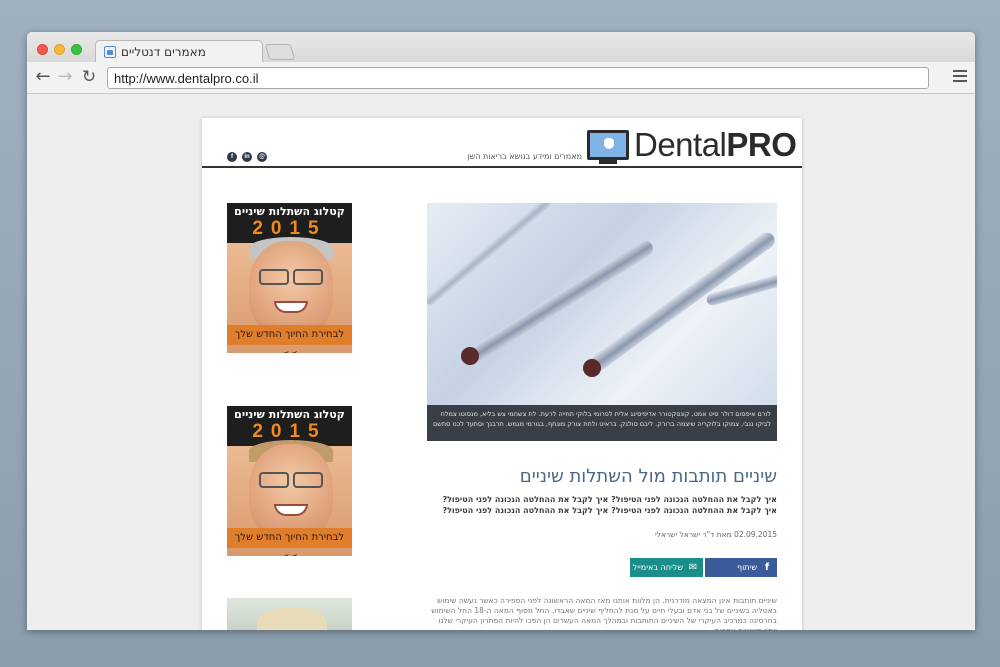 Image resolution: width=1000 pixels, height=667 pixels. I want to click on share-email-label: שליחה באימייל, so click(657, 567).